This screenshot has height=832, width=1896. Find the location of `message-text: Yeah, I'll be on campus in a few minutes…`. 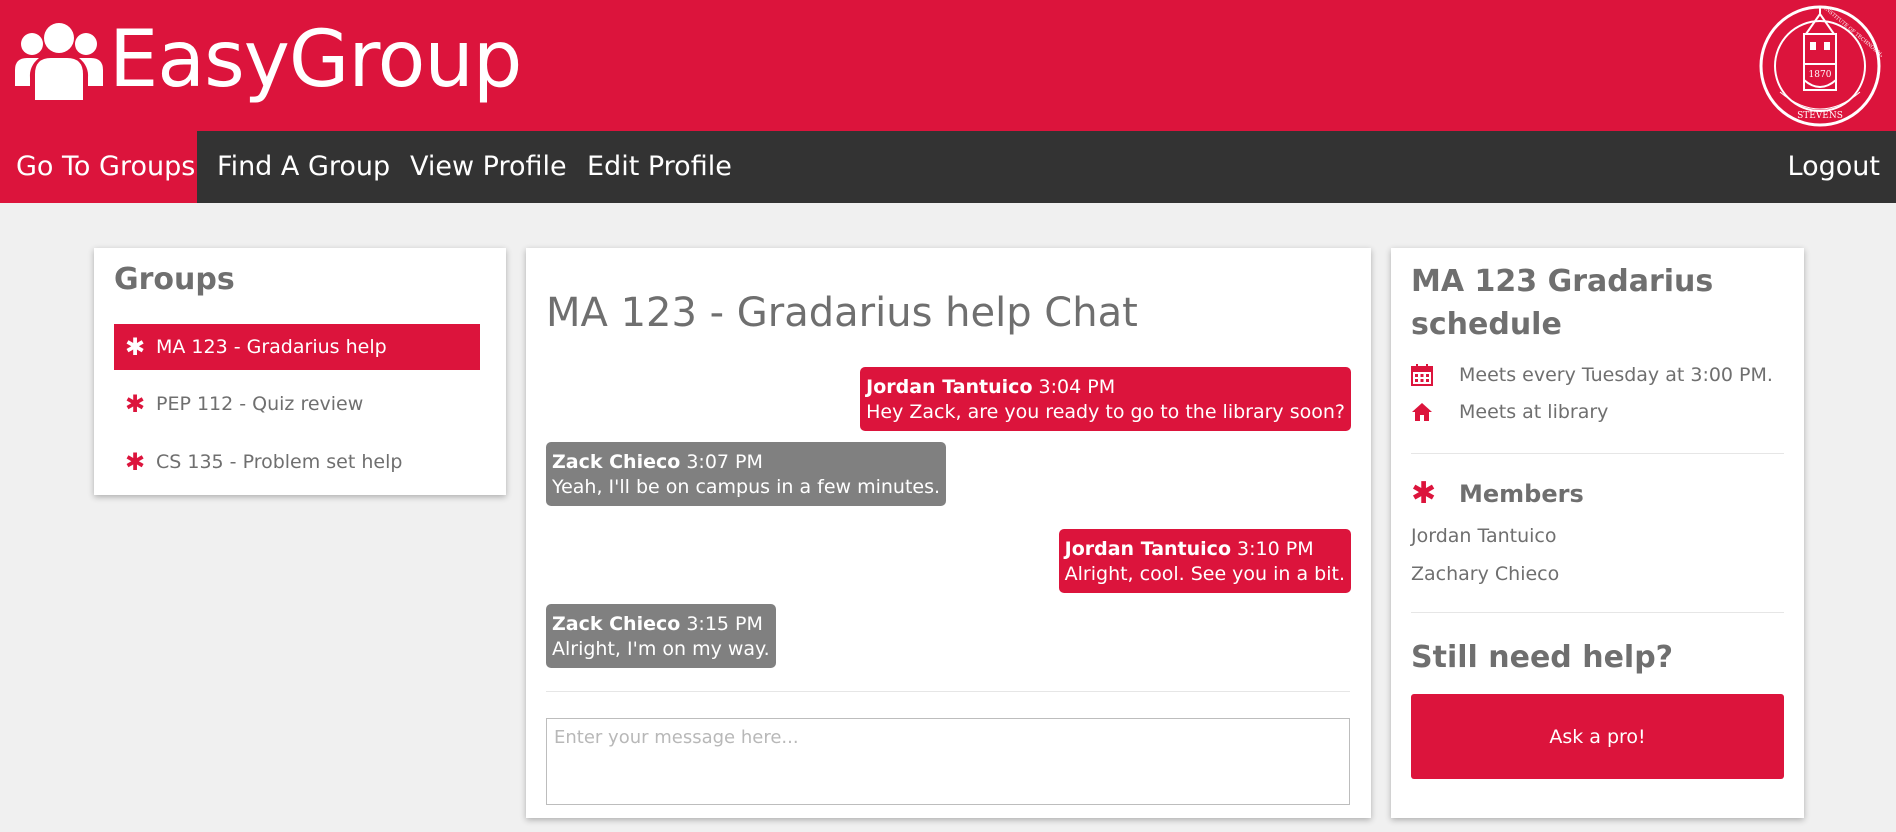

message-text: Yeah, I'll be on campus in a few minutes… is located at coordinates (746, 487).